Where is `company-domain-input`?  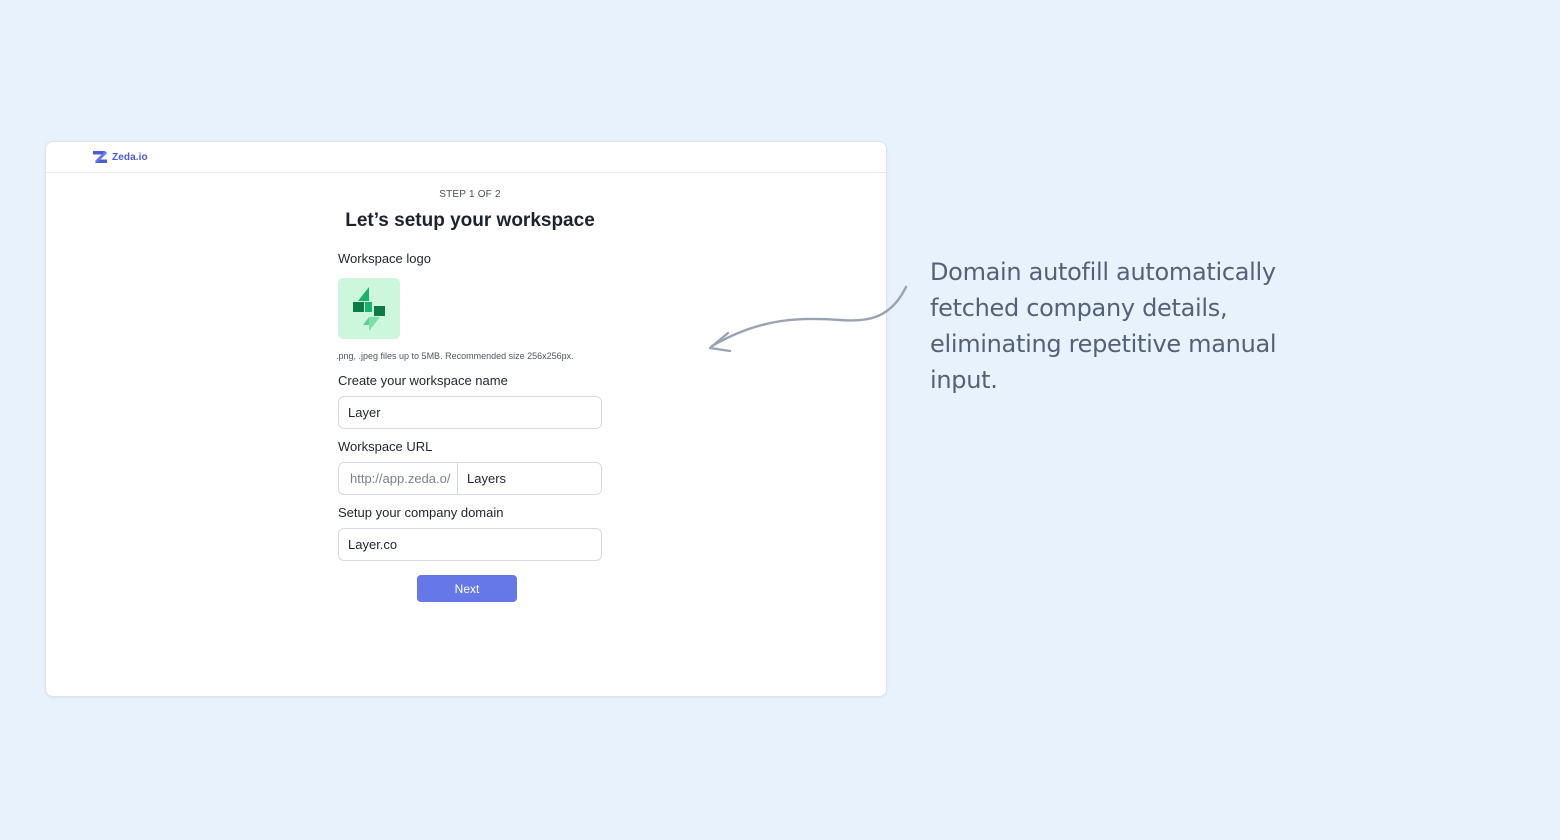 company-domain-input is located at coordinates (470, 544).